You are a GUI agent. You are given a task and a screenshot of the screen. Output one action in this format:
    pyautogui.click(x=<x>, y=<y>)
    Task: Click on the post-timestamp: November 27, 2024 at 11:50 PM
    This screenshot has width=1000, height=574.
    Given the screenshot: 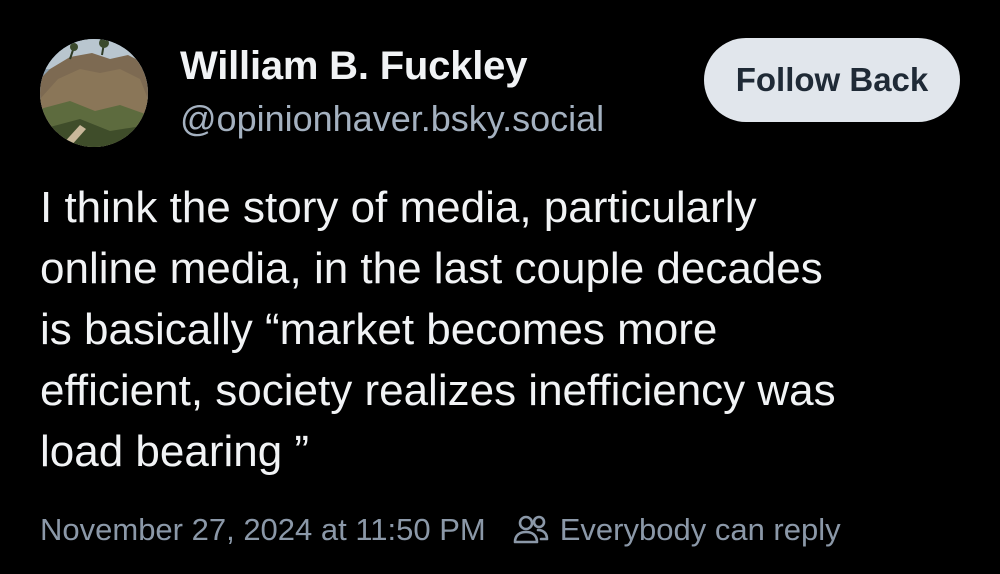 What is the action you would take?
    pyautogui.click(x=263, y=530)
    